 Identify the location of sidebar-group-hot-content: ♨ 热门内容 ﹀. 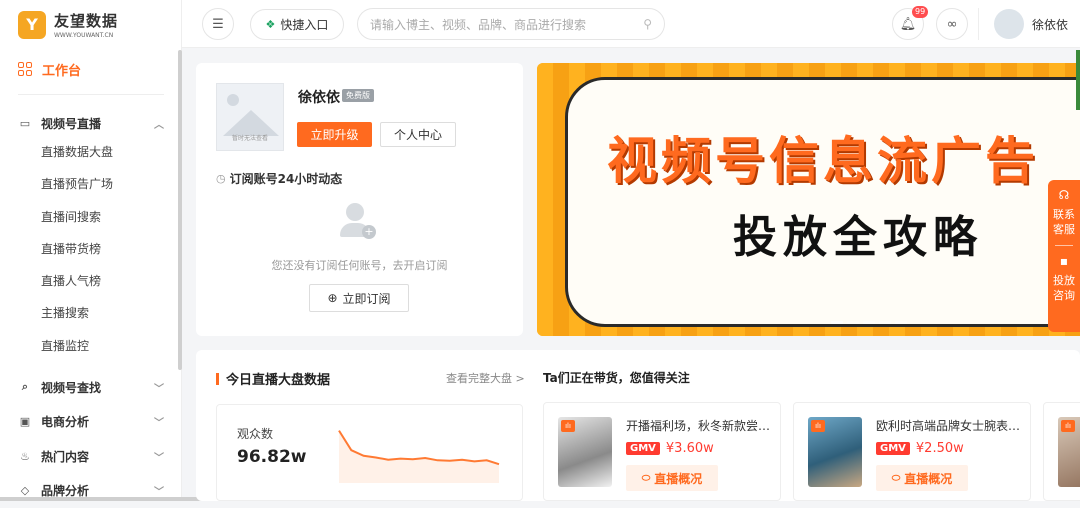
(91, 456).